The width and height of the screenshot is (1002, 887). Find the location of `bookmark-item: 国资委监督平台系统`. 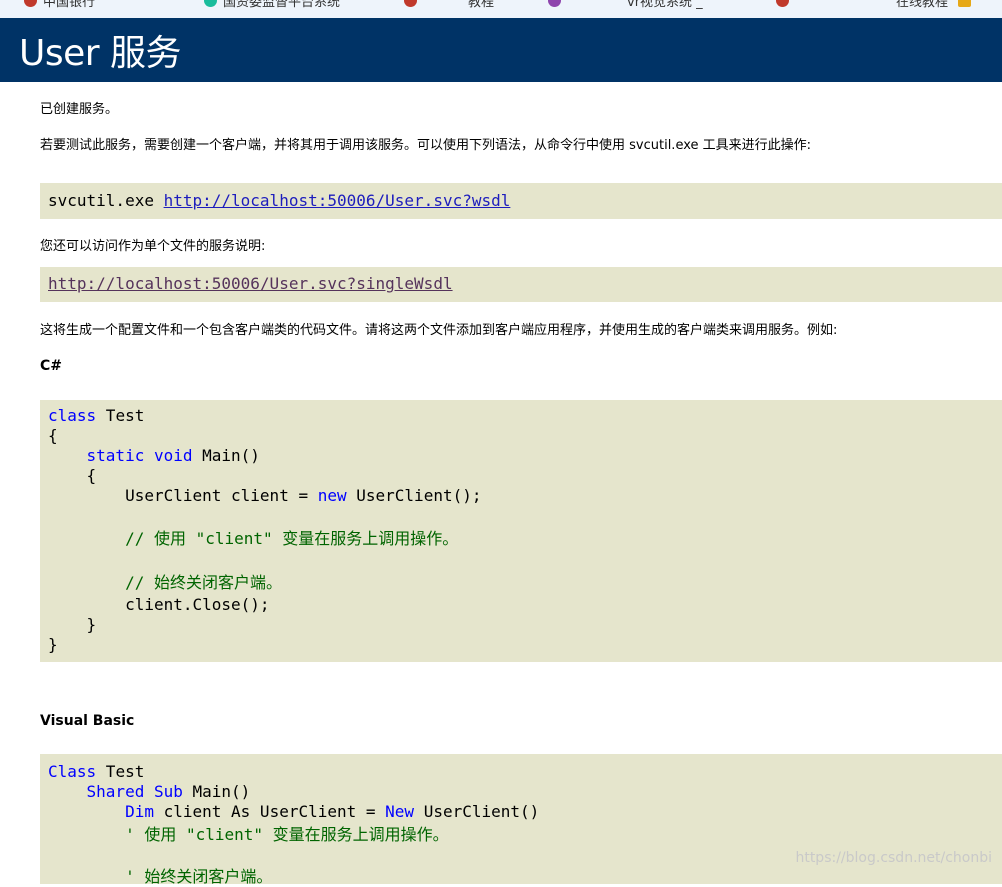

bookmark-item: 国资委监督平台系统 is located at coordinates (272, 5).